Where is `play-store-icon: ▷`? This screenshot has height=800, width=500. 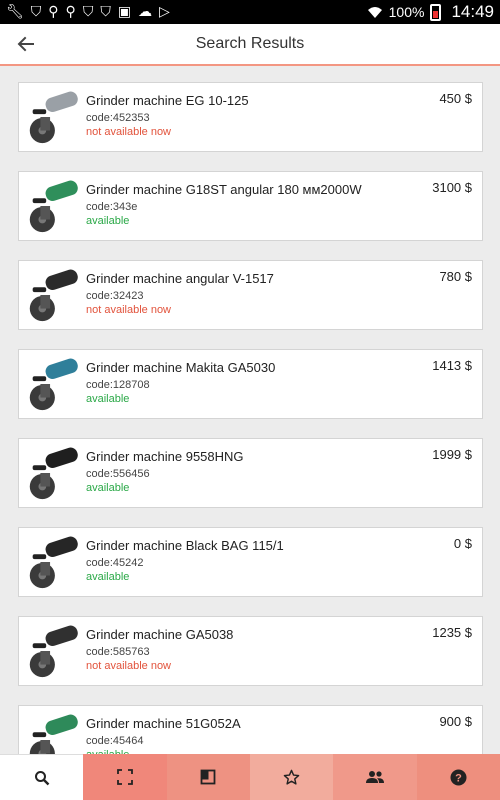
play-store-icon: ▷ is located at coordinates (164, 12).